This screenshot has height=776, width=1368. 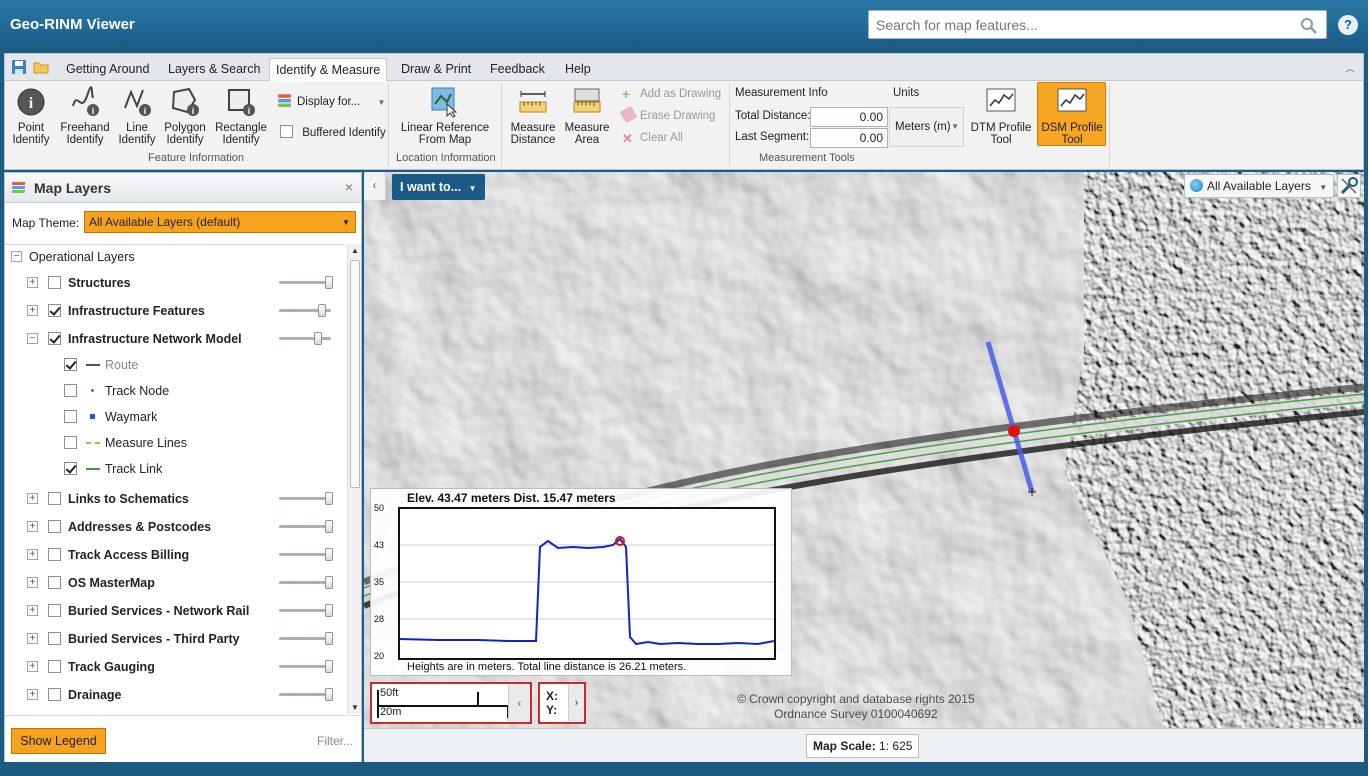 What do you see at coordinates (652, 138) in the screenshot?
I see `clear-all-button: ✕ Clear All` at bounding box center [652, 138].